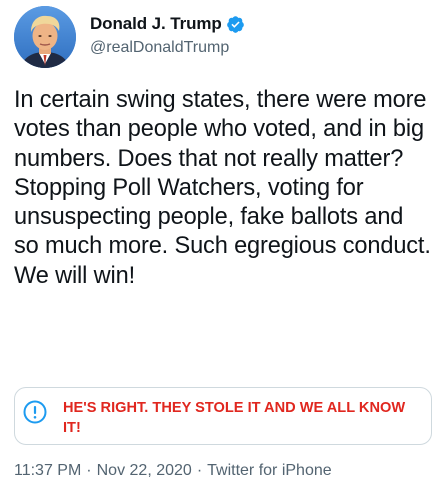 Image resolution: width=439 pixels, height=500 pixels. What do you see at coordinates (167, 48) in the screenshot?
I see `author-handle: @realDonaldTrump` at bounding box center [167, 48].